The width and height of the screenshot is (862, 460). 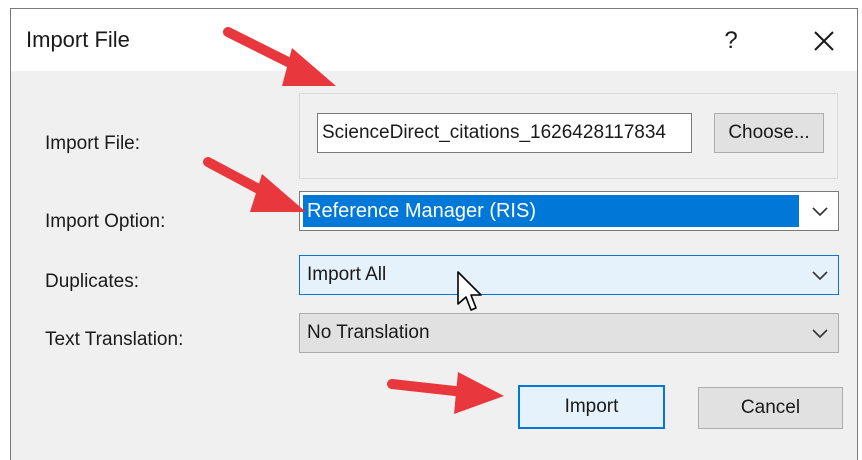 I want to click on duplicates-dropdown: Import All, so click(x=569, y=275).